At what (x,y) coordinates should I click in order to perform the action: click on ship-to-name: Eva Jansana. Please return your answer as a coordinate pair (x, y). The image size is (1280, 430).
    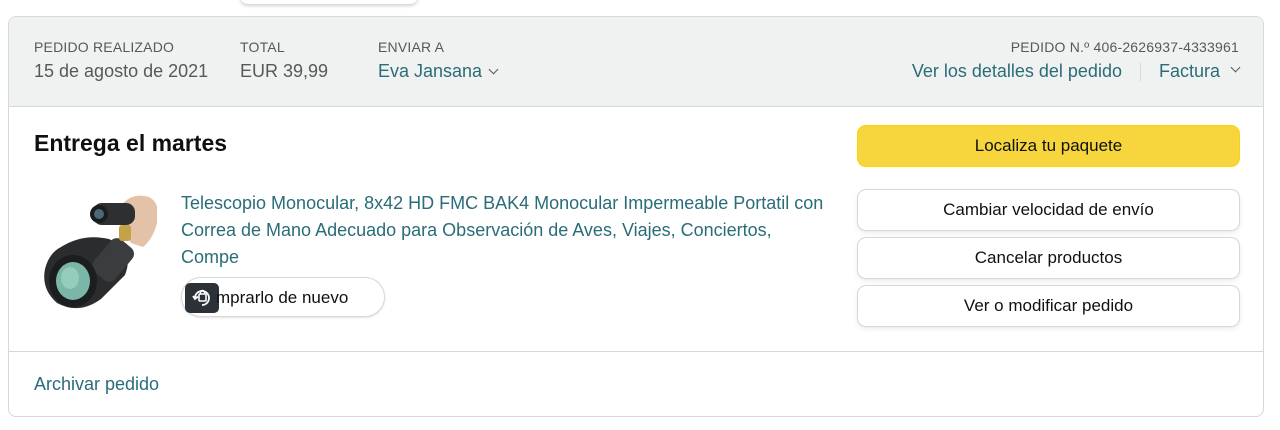
    Looking at the image, I should click on (430, 71).